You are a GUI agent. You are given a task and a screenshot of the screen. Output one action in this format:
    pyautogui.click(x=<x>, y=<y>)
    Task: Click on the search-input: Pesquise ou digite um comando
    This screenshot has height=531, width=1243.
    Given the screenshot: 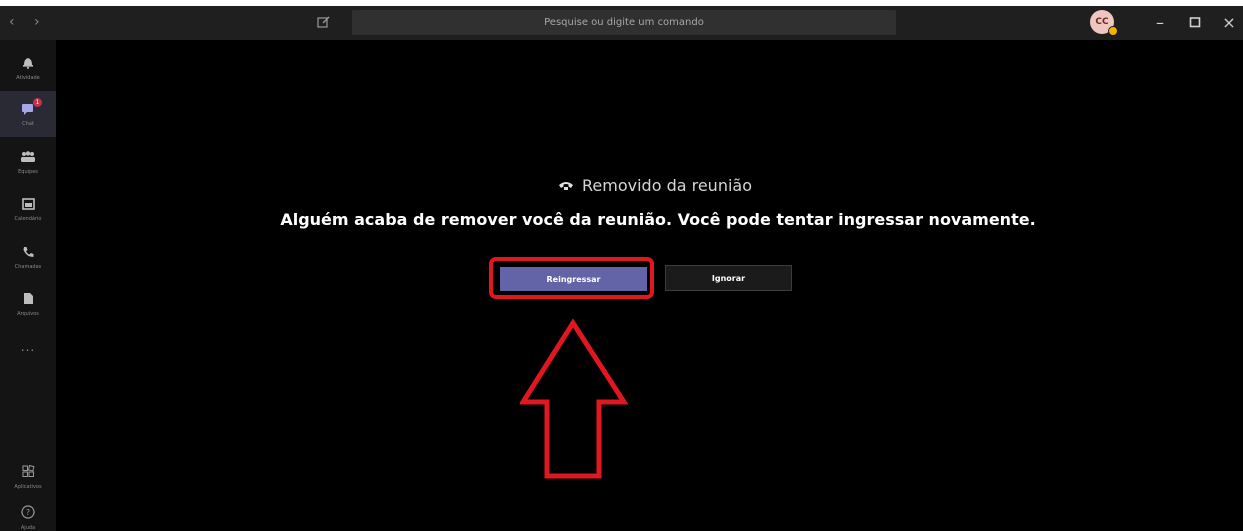 What is the action you would take?
    pyautogui.click(x=624, y=22)
    